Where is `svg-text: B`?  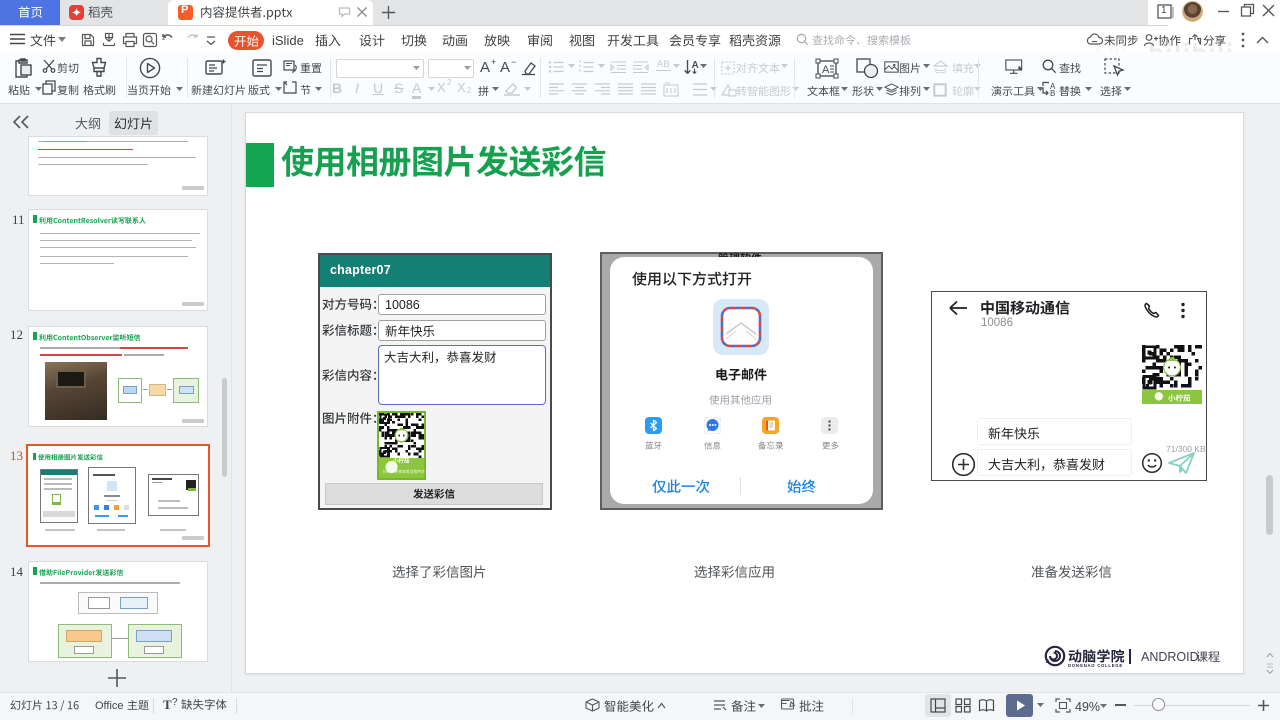 svg-text: B is located at coordinates (1052, 93).